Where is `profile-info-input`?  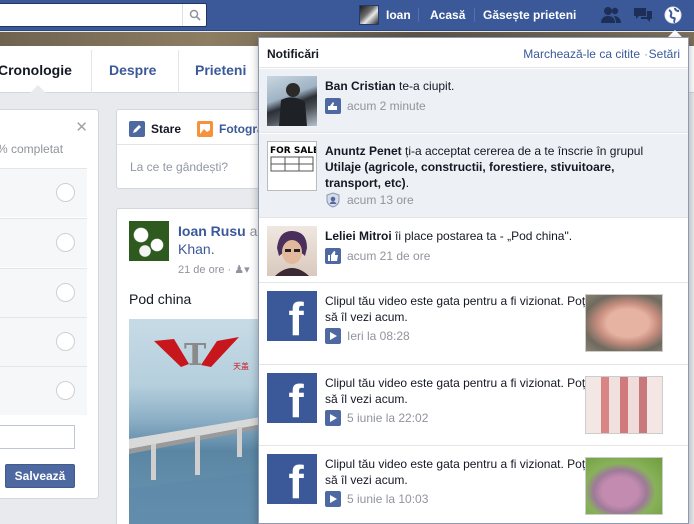
profile-info-input is located at coordinates (37, 437).